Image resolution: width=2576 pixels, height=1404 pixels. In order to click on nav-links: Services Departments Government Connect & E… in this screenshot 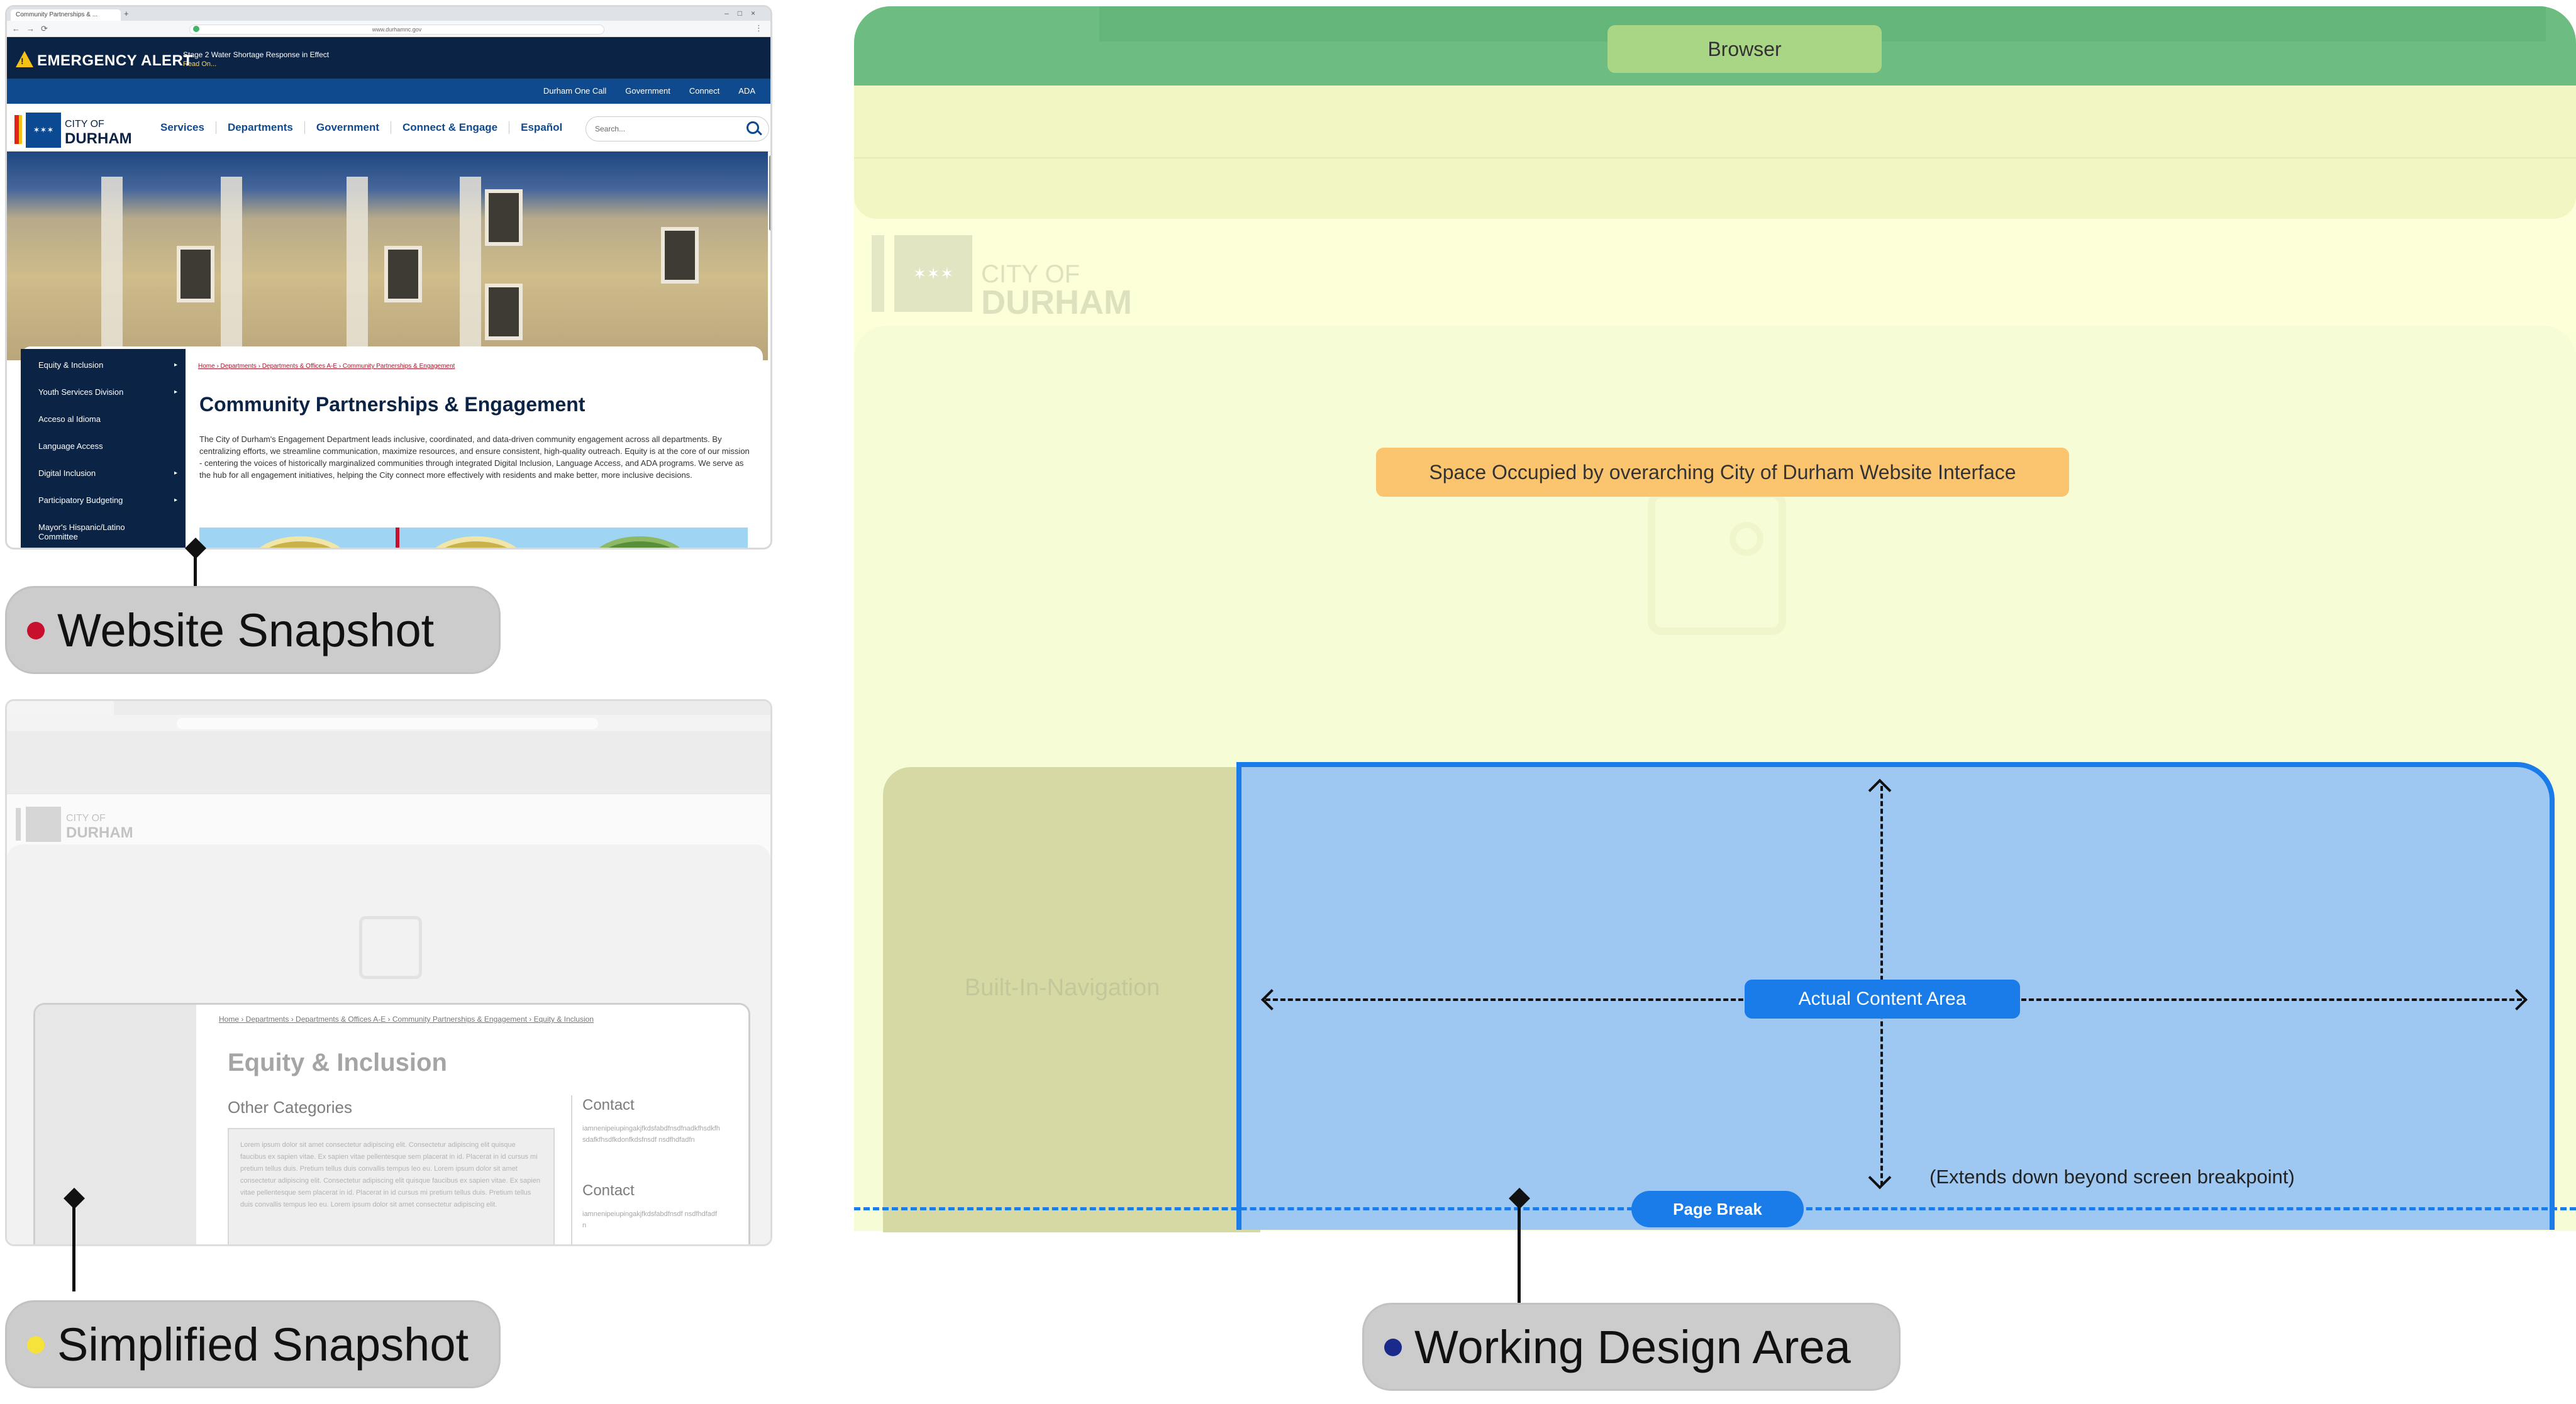, I will do `click(361, 127)`.